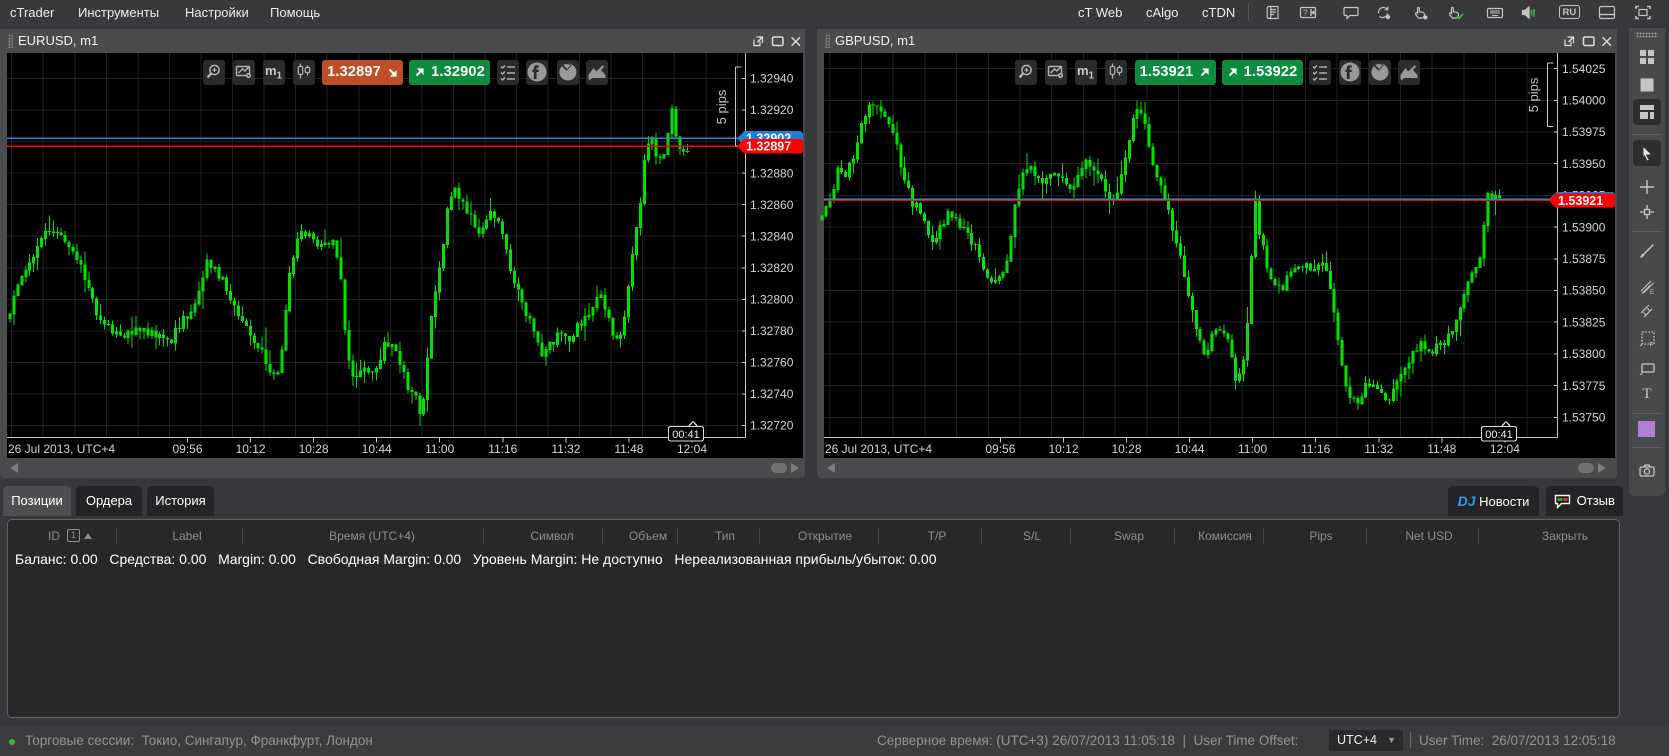 This screenshot has height=756, width=1669. What do you see at coordinates (1580, 201) in the screenshot?
I see `svg-text: 1.53921` at bounding box center [1580, 201].